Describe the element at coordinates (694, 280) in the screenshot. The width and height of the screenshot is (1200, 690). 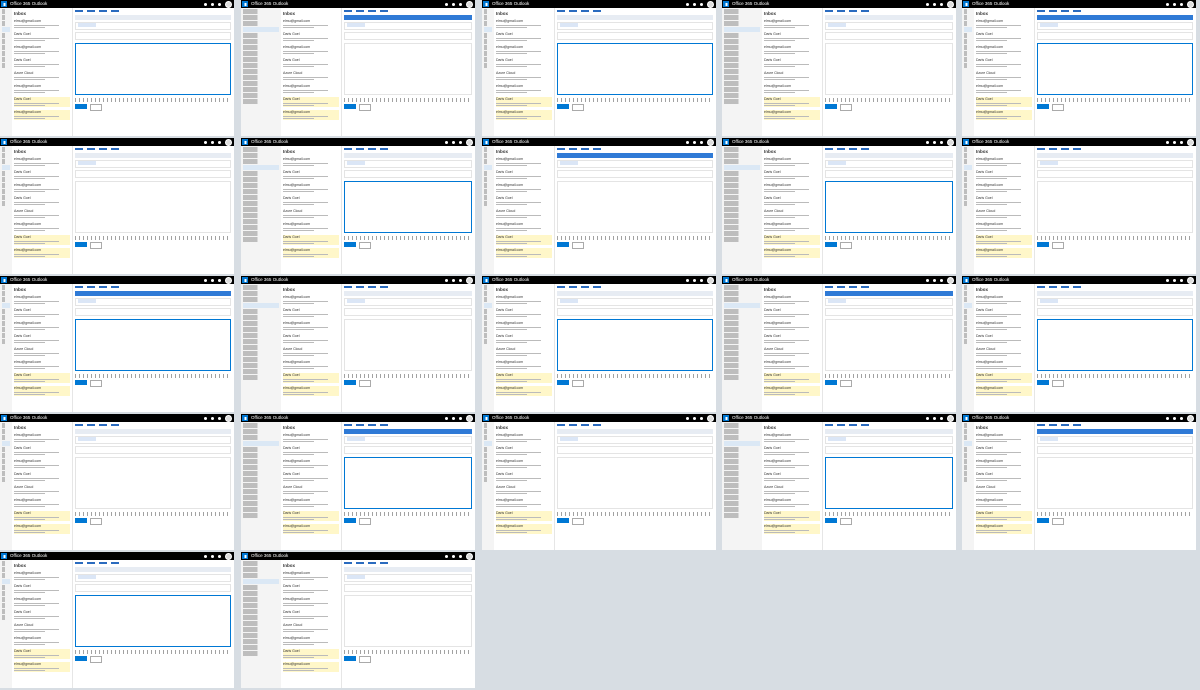
I see `gear-icon` at that location.